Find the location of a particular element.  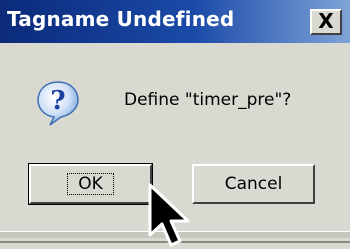

ok-button: OK is located at coordinates (90, 184).